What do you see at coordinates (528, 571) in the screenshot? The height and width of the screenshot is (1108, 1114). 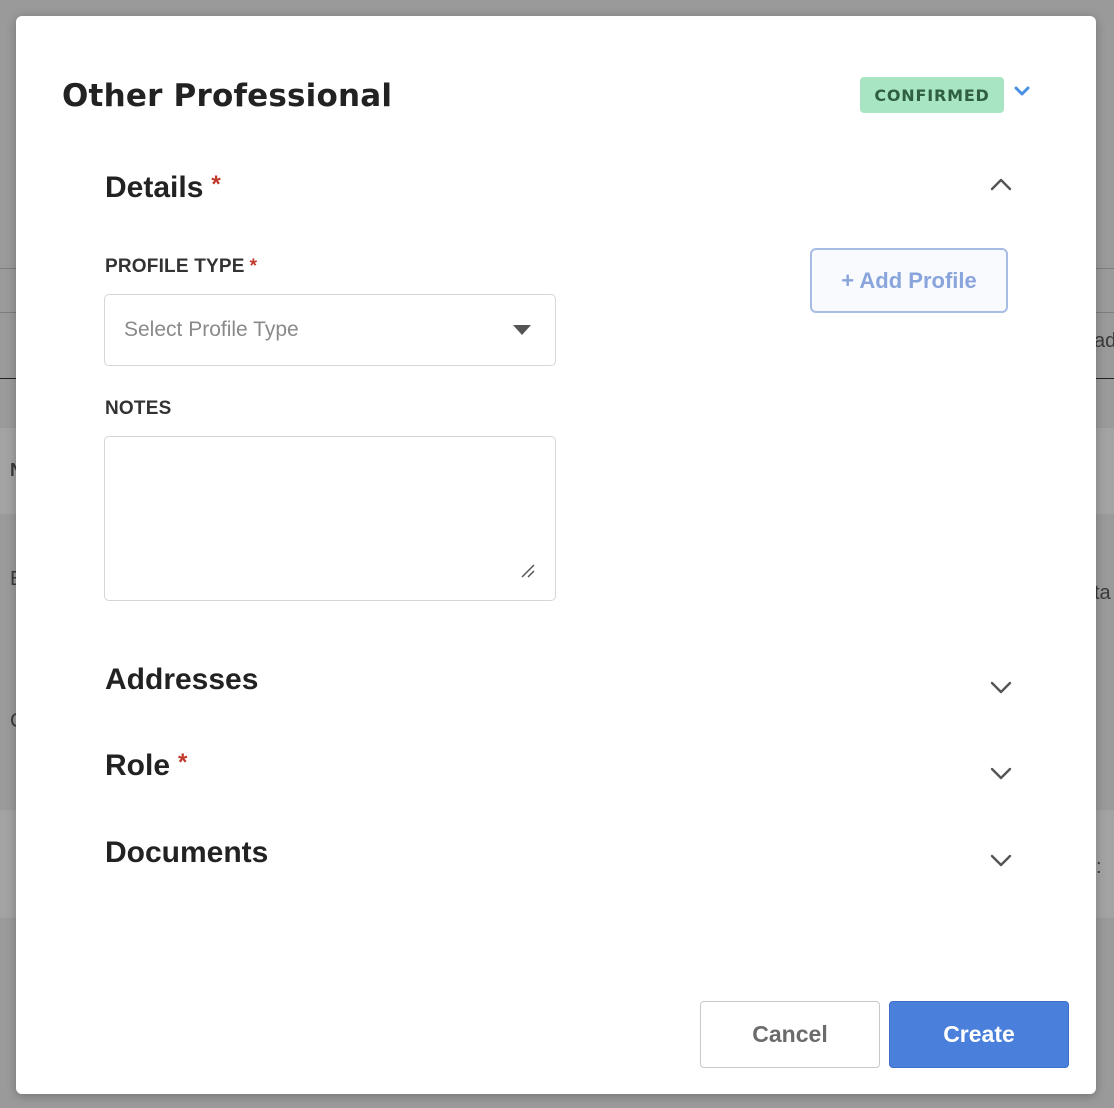 I see `resize-handle-icon` at bounding box center [528, 571].